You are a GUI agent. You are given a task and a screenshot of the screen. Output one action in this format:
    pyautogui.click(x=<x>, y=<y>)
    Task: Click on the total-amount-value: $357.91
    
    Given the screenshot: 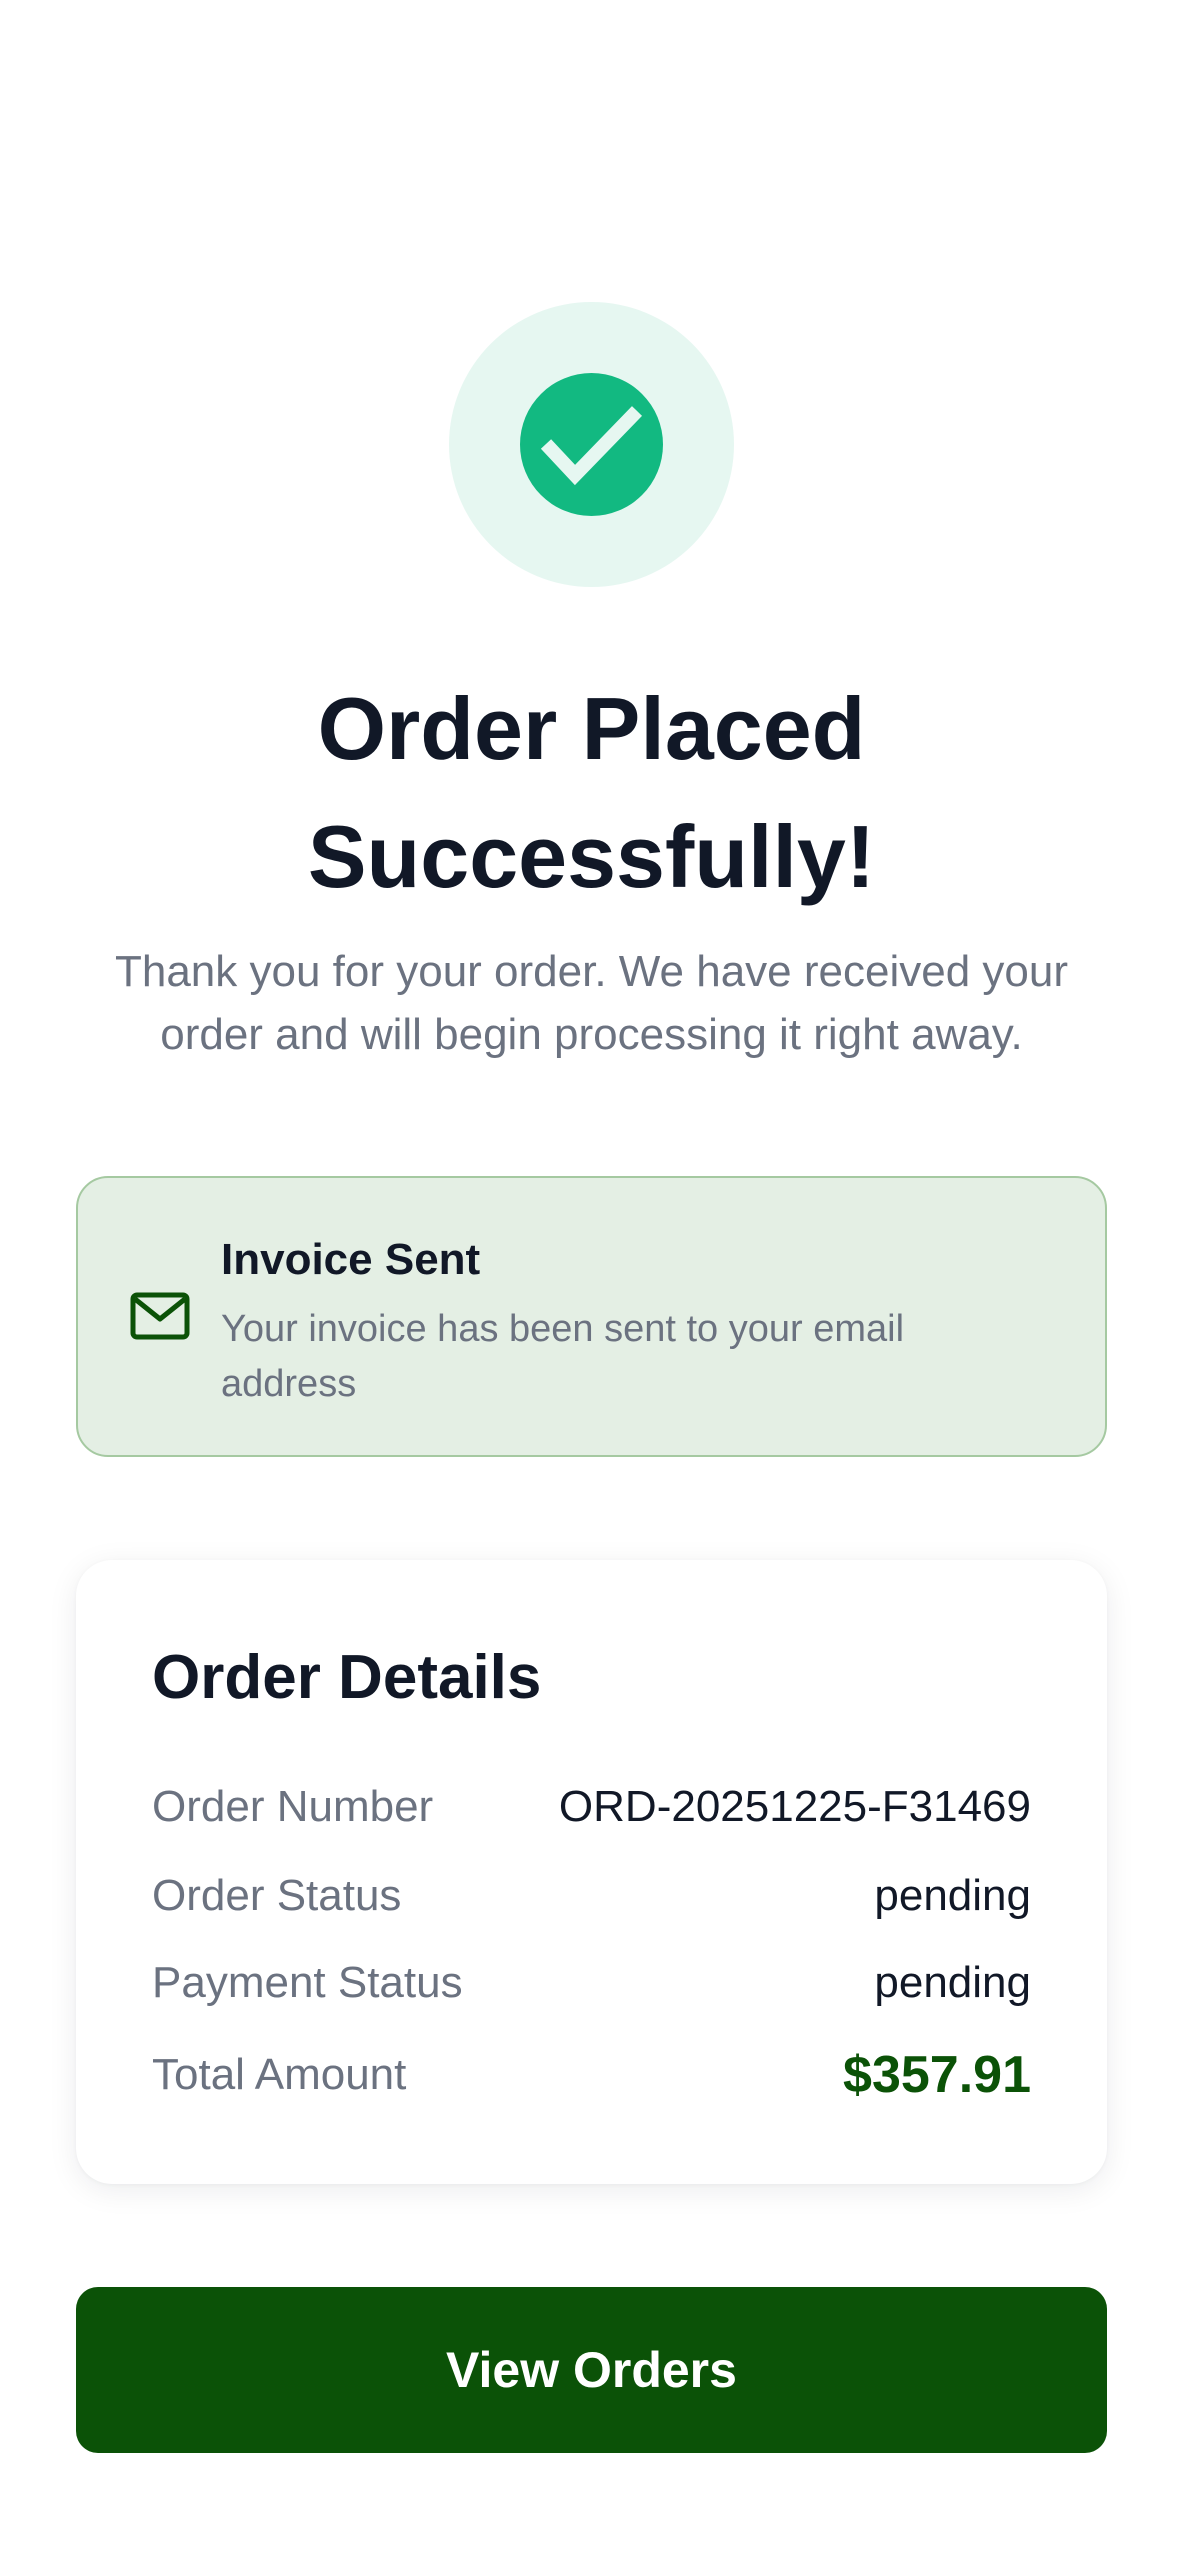 What is the action you would take?
    pyautogui.click(x=937, y=2075)
    